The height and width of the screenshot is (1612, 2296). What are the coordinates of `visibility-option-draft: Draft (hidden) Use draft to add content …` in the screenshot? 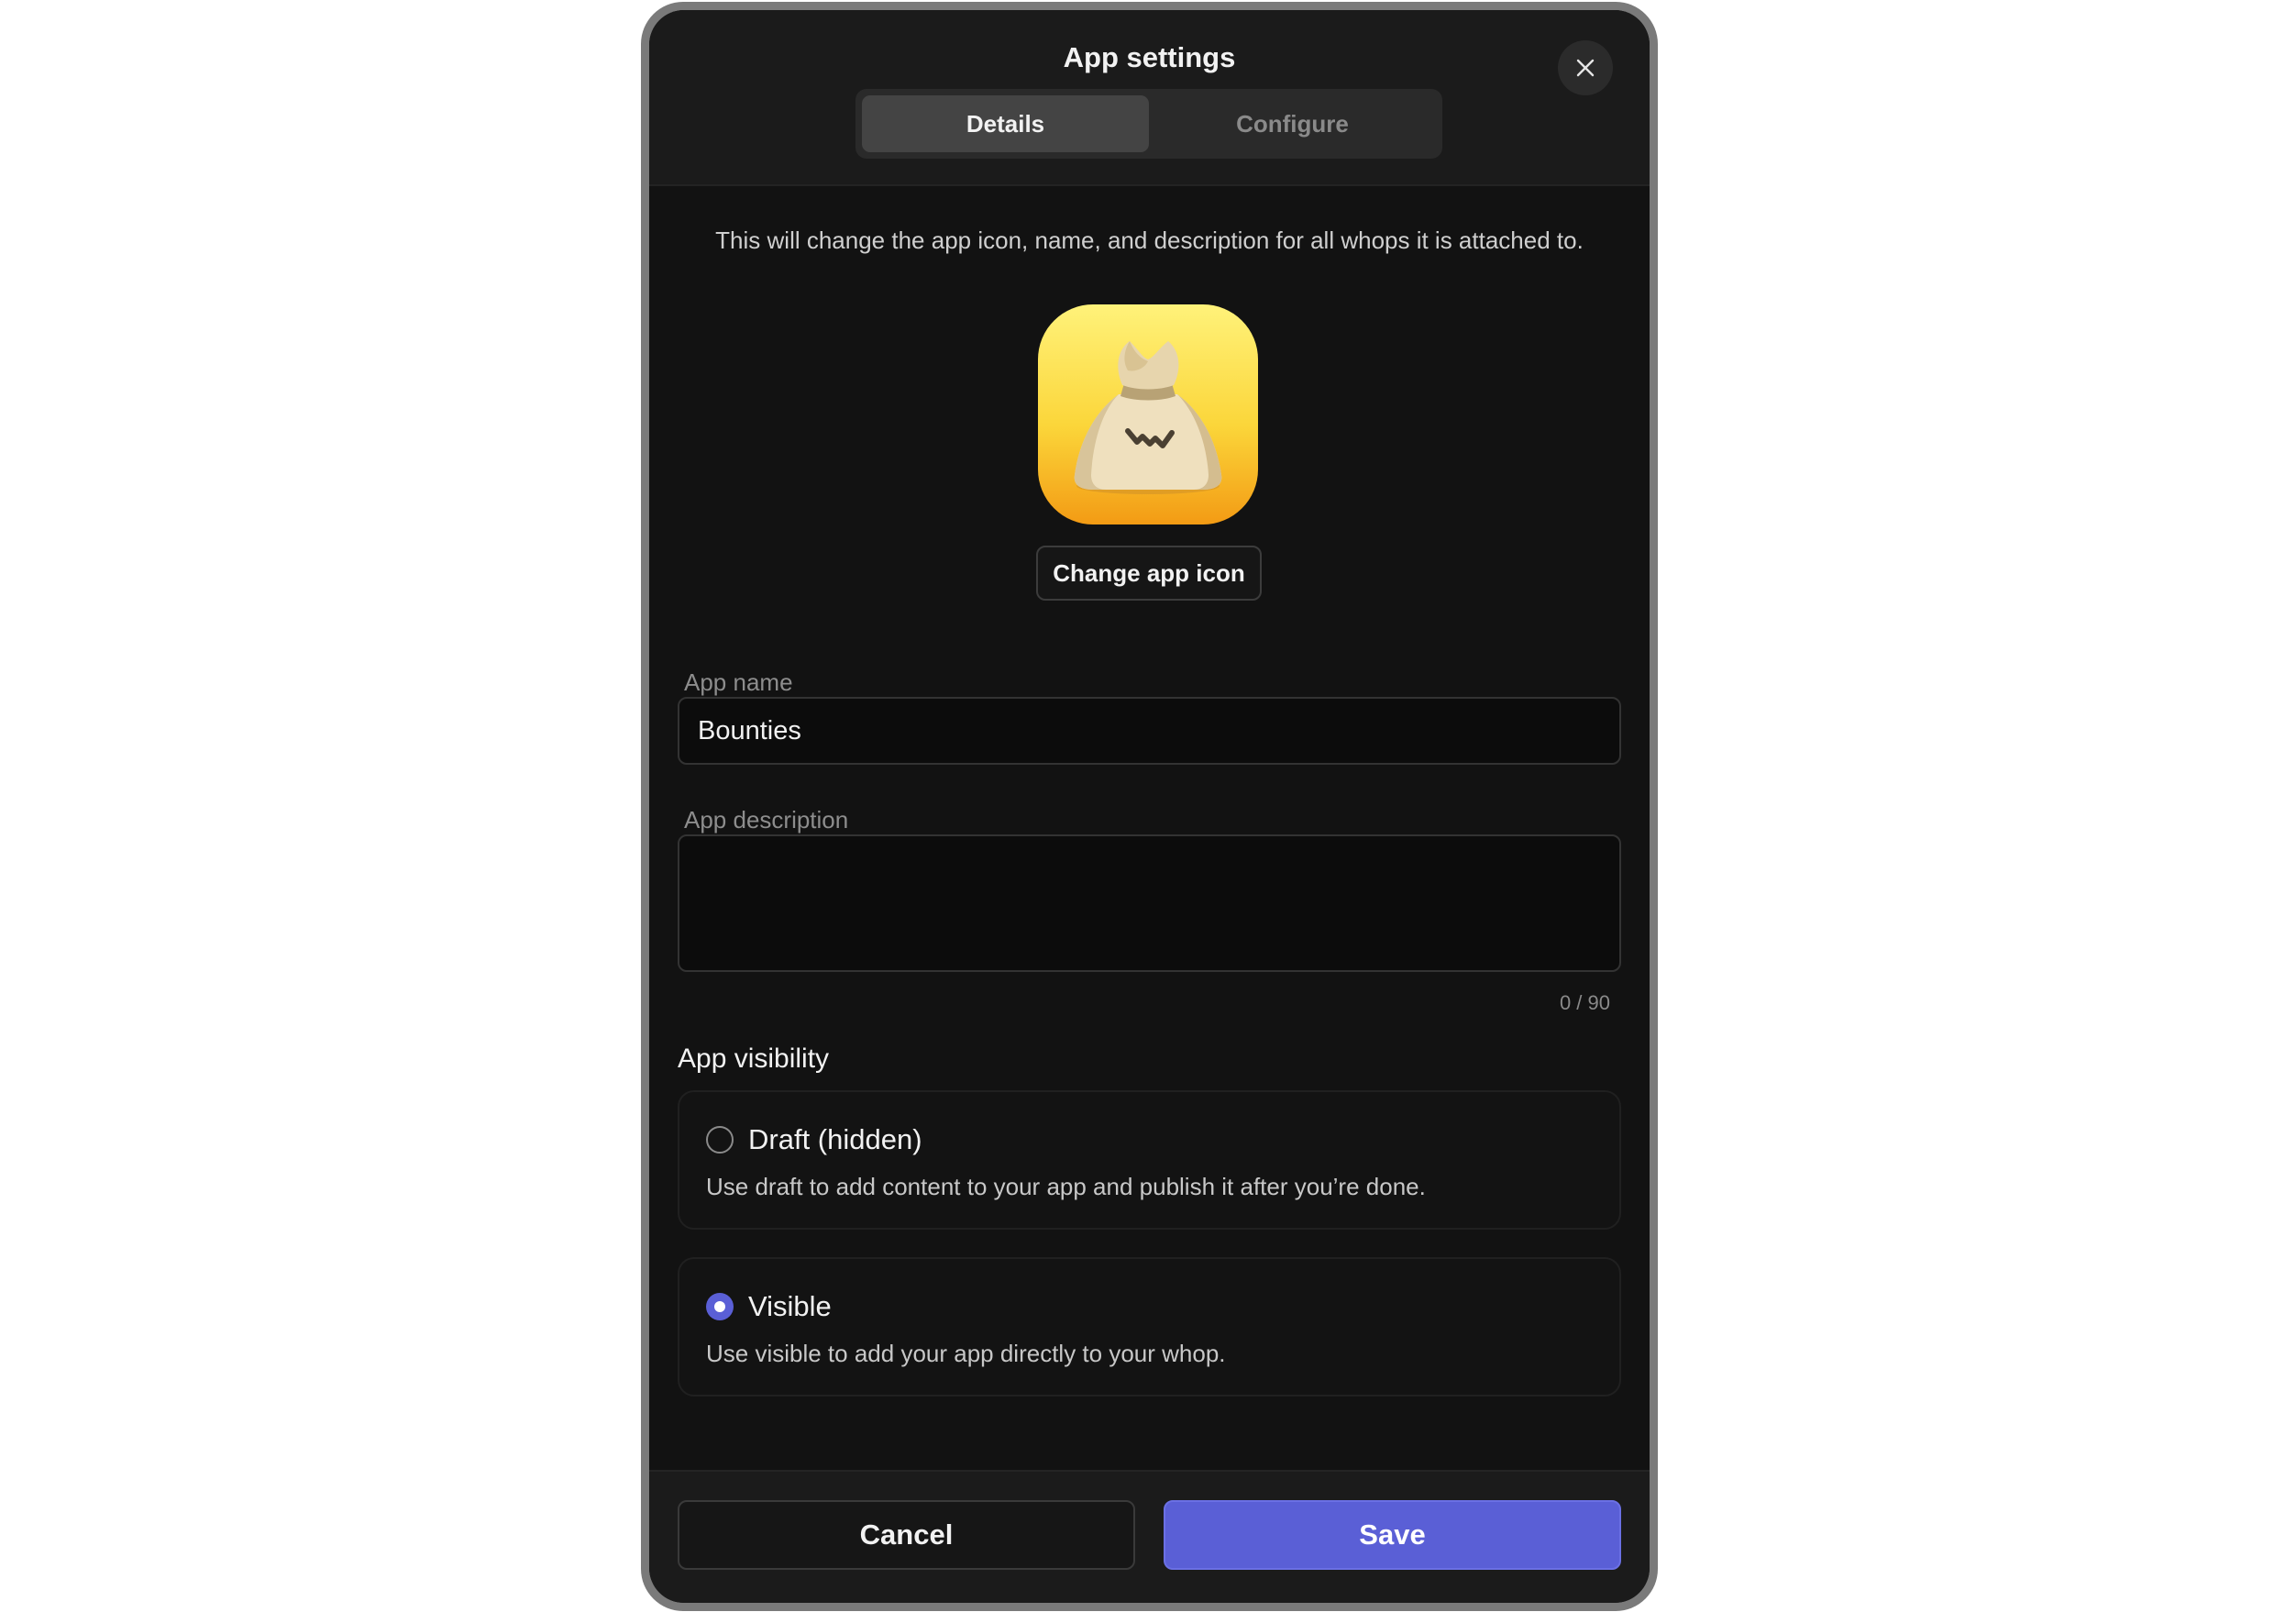 It's located at (1149, 1160).